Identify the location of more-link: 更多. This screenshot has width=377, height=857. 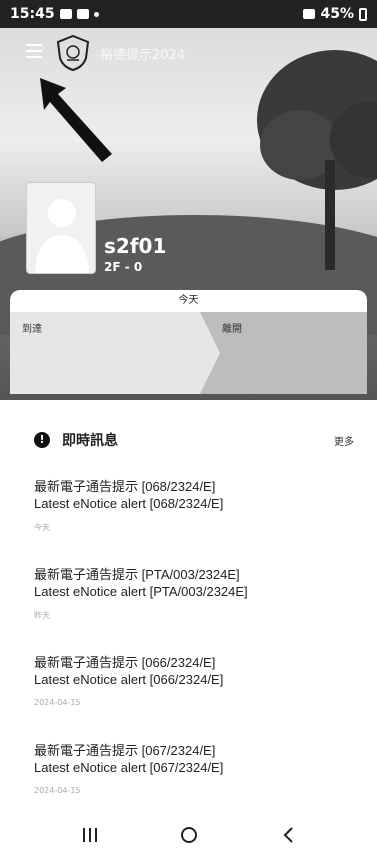
(344, 440).